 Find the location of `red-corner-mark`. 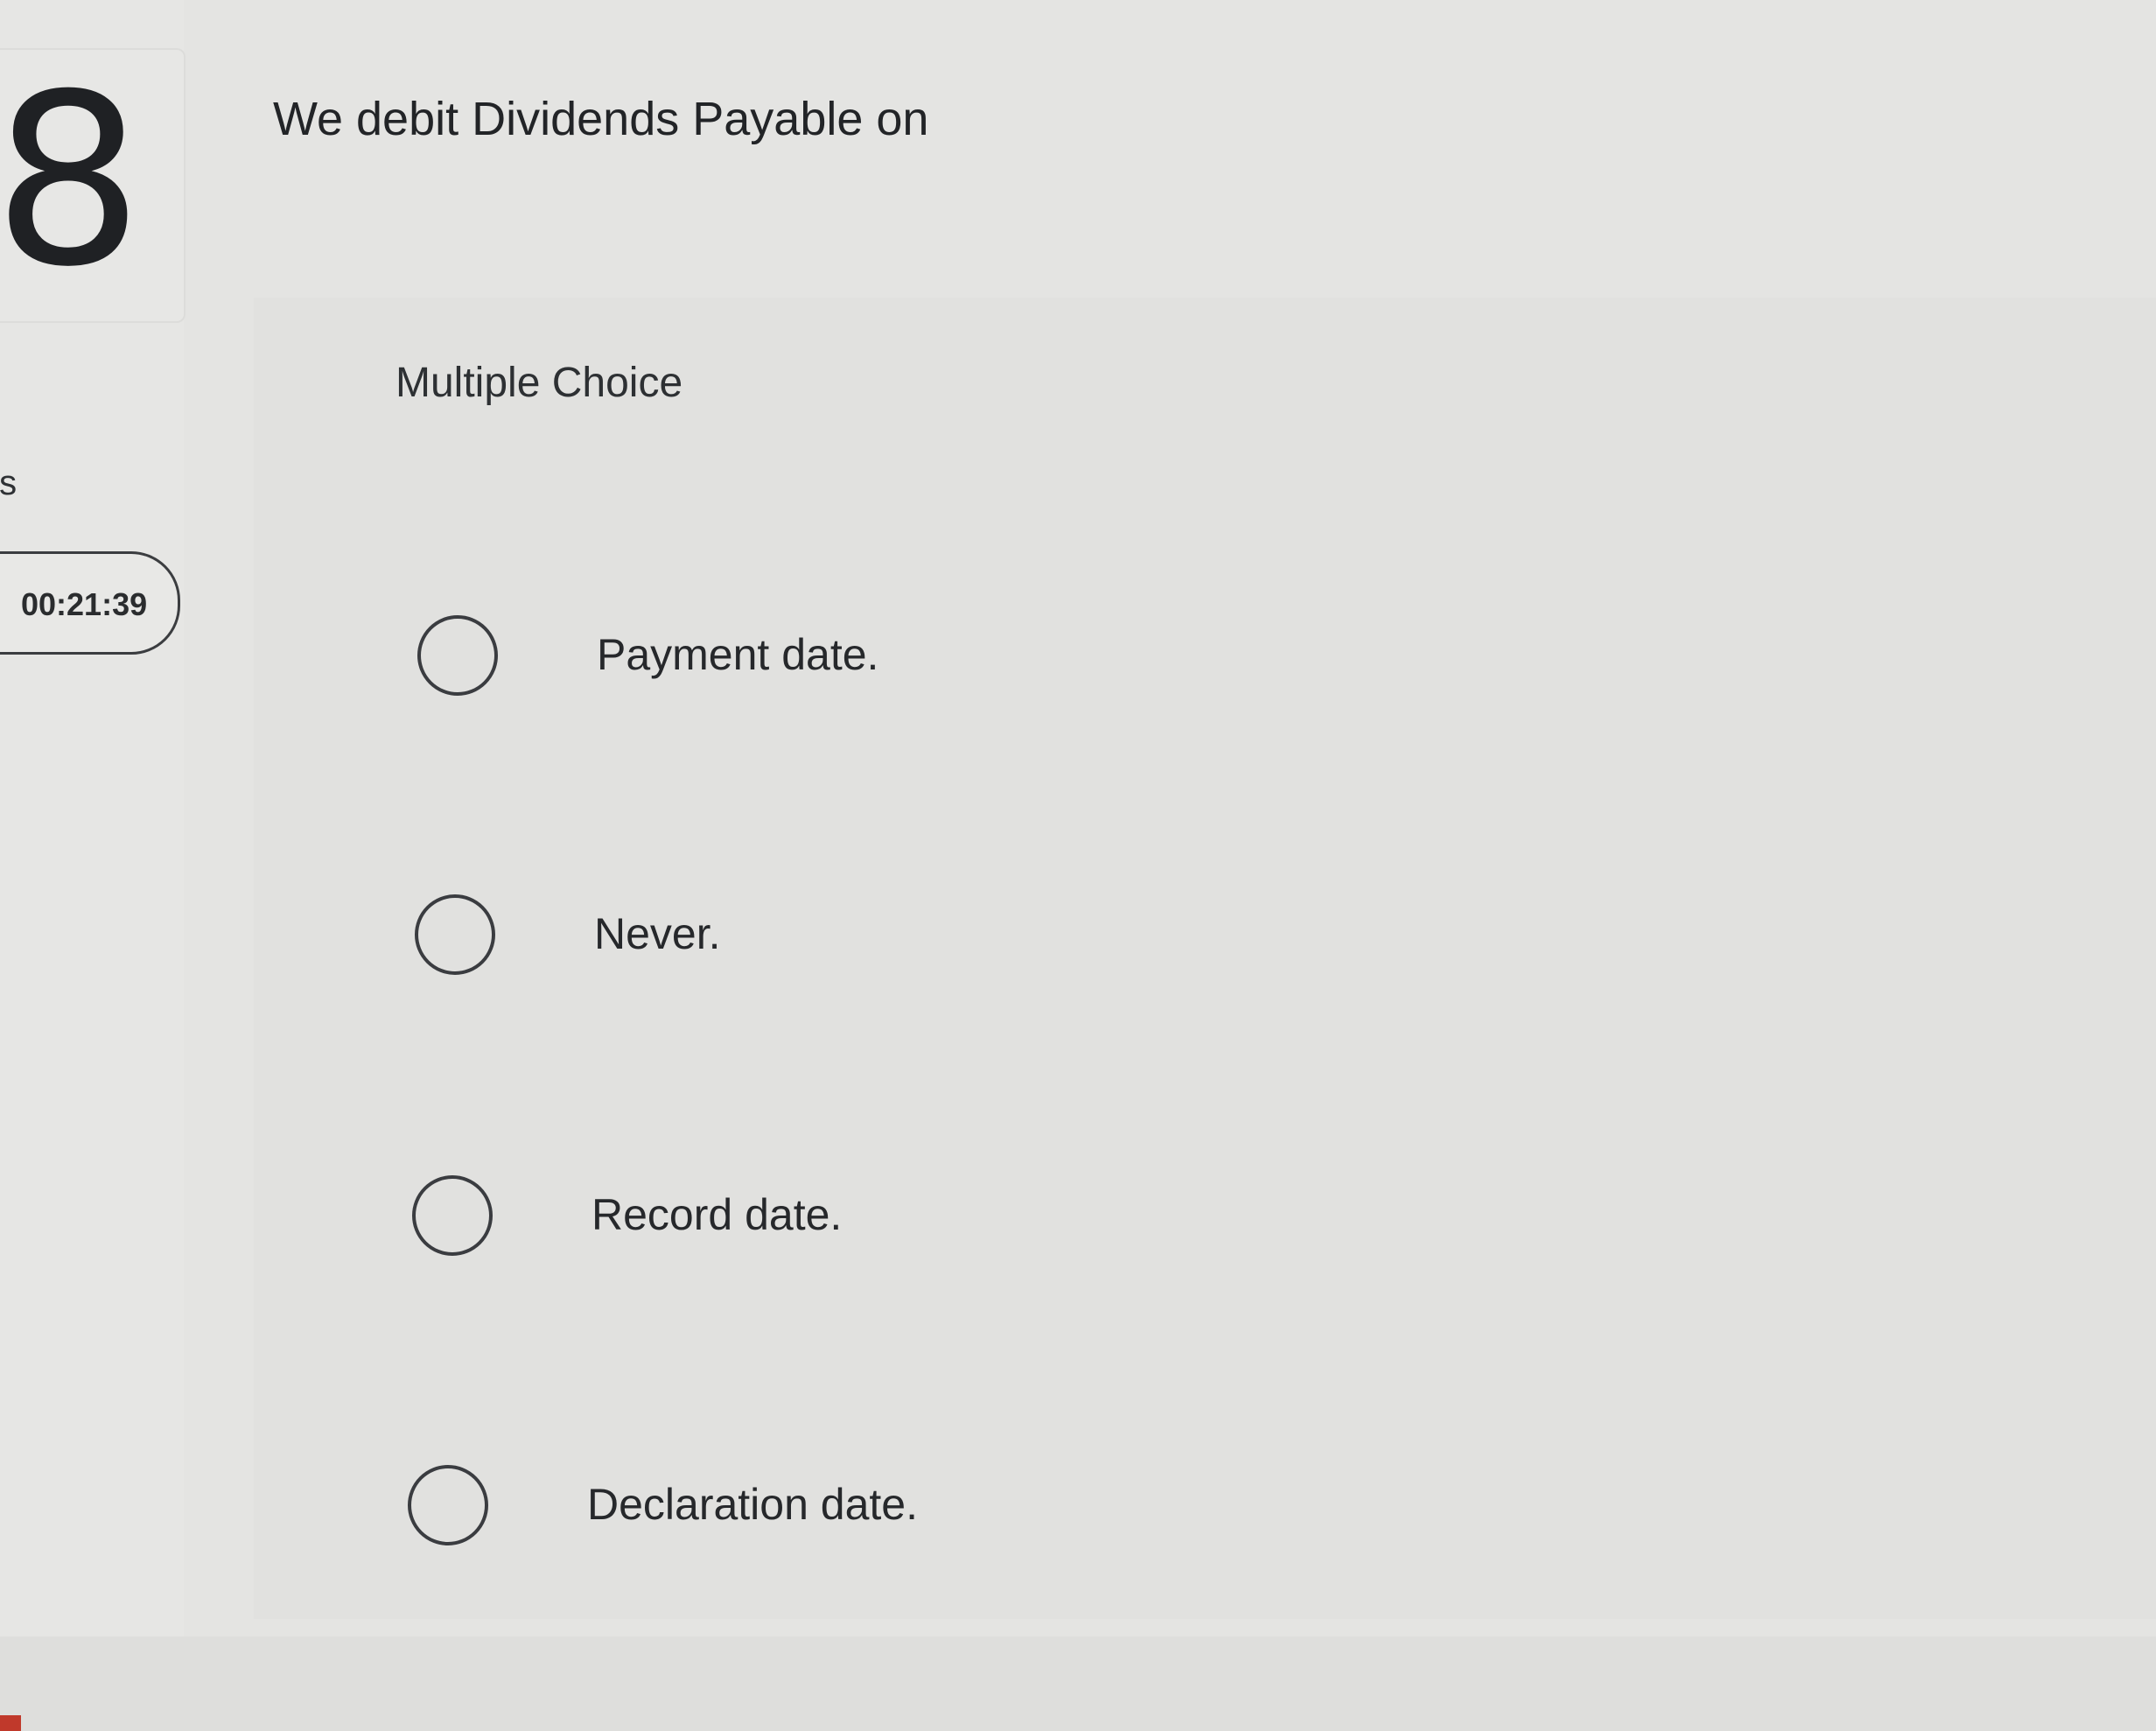

red-corner-mark is located at coordinates (10, 1723).